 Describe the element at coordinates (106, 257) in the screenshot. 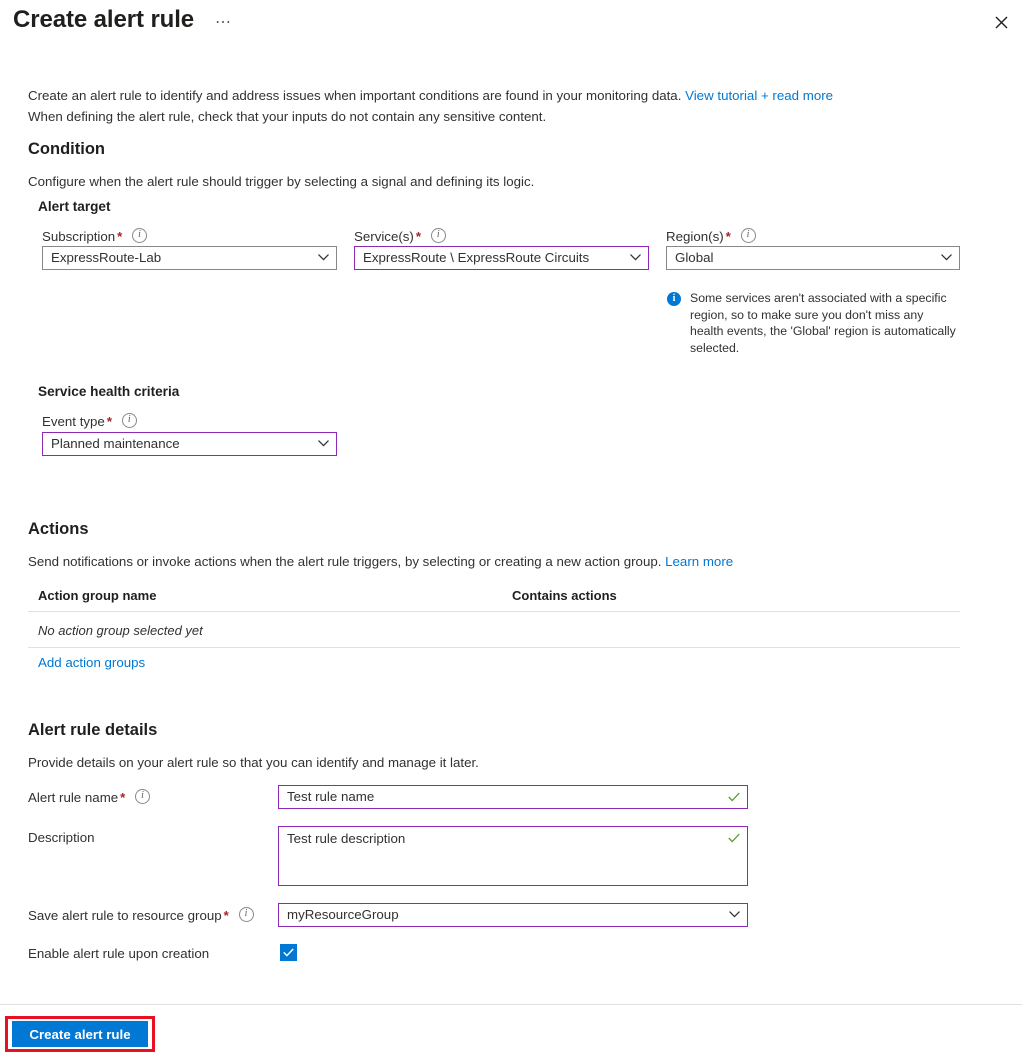

I see `subscription-value: ExpressRoute-Lab` at that location.